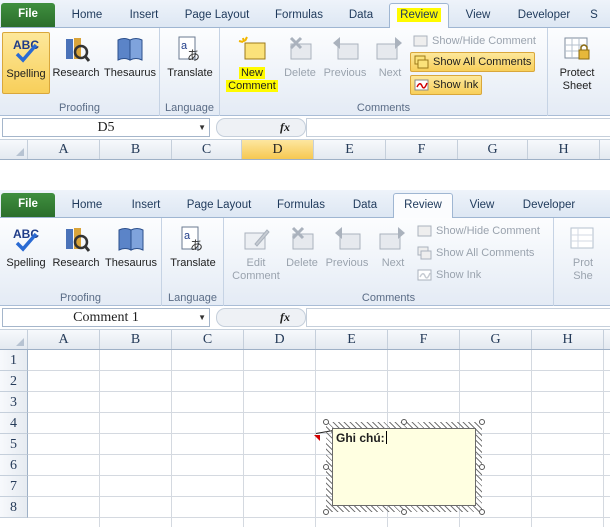  What do you see at coordinates (14, 486) in the screenshot?
I see `row-header-7: 7` at bounding box center [14, 486].